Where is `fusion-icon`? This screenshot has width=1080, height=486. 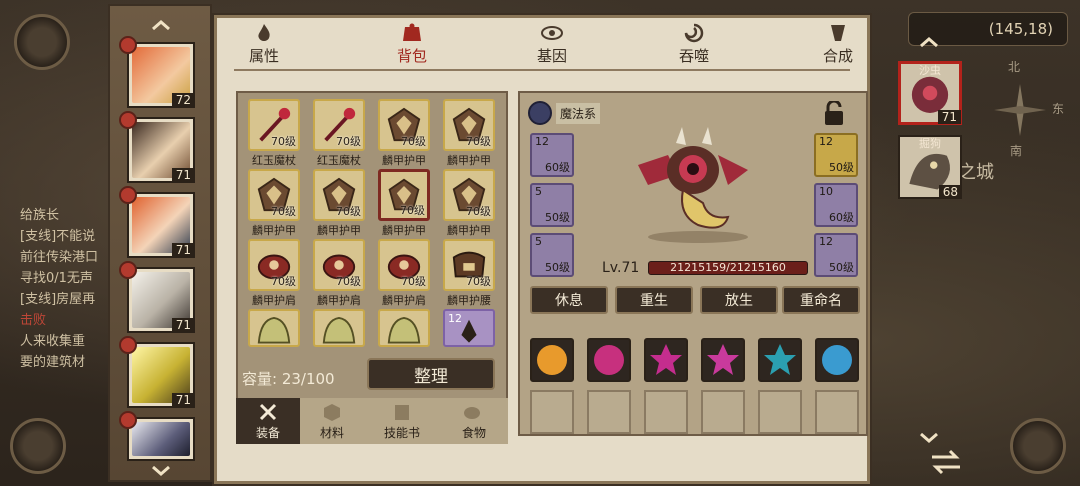
fusion-icon is located at coordinates (838, 33).